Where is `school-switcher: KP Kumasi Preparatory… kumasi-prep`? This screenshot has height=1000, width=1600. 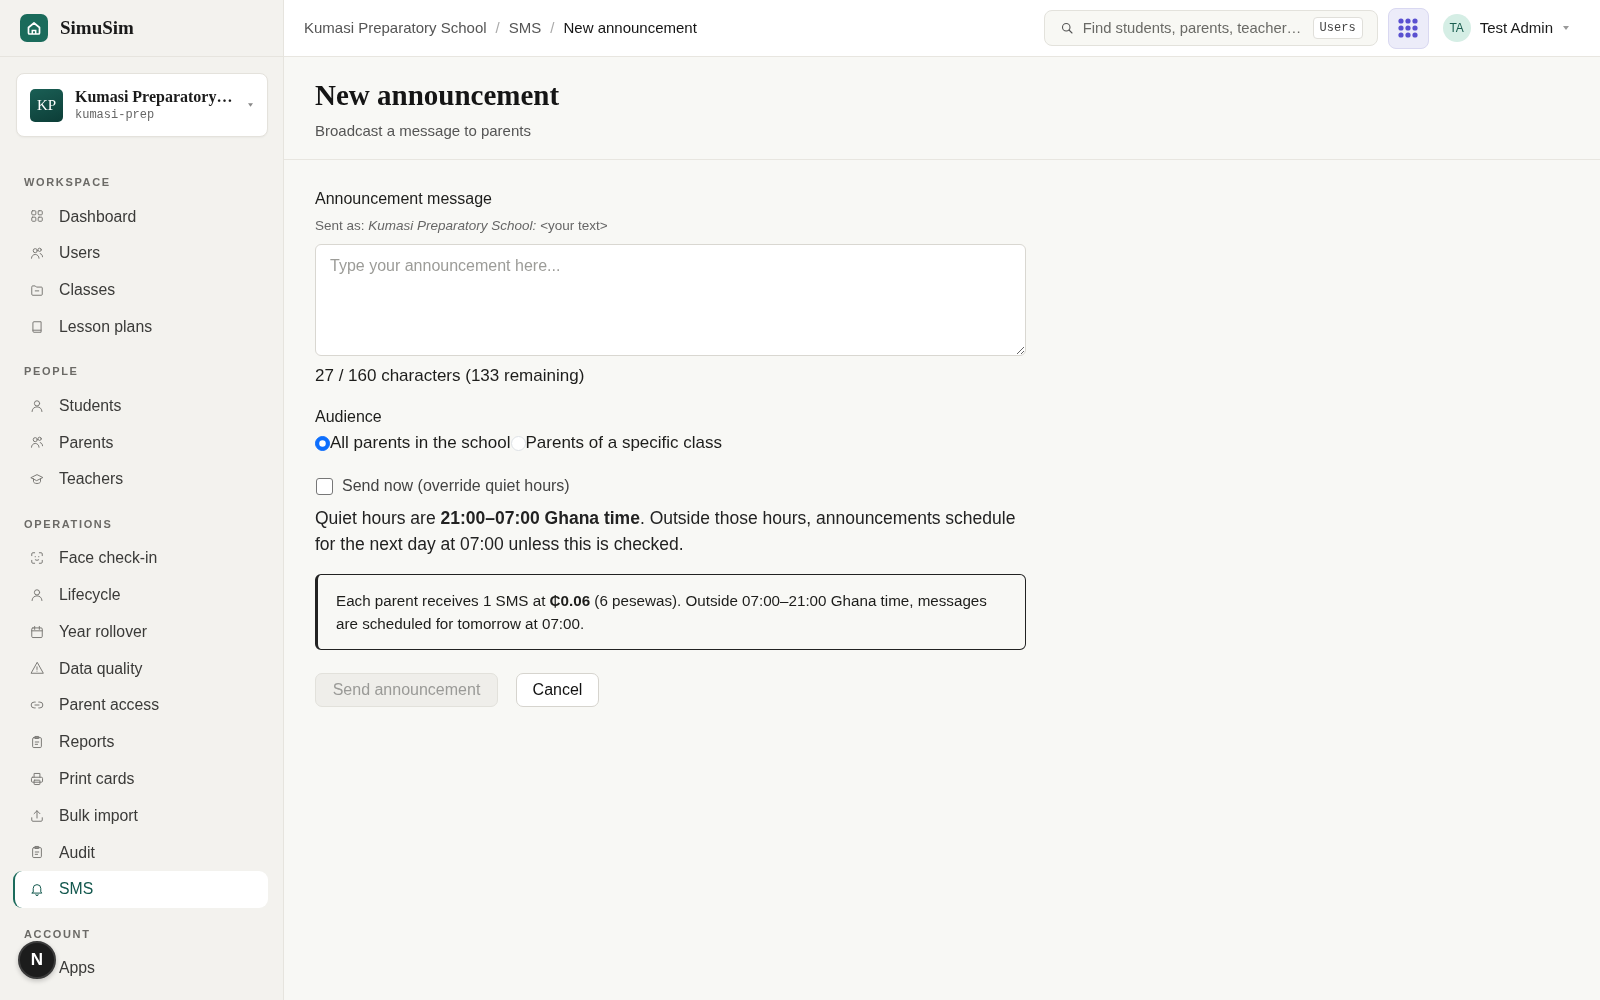
school-switcher: KP Kumasi Preparatory… kumasi-prep is located at coordinates (142, 105).